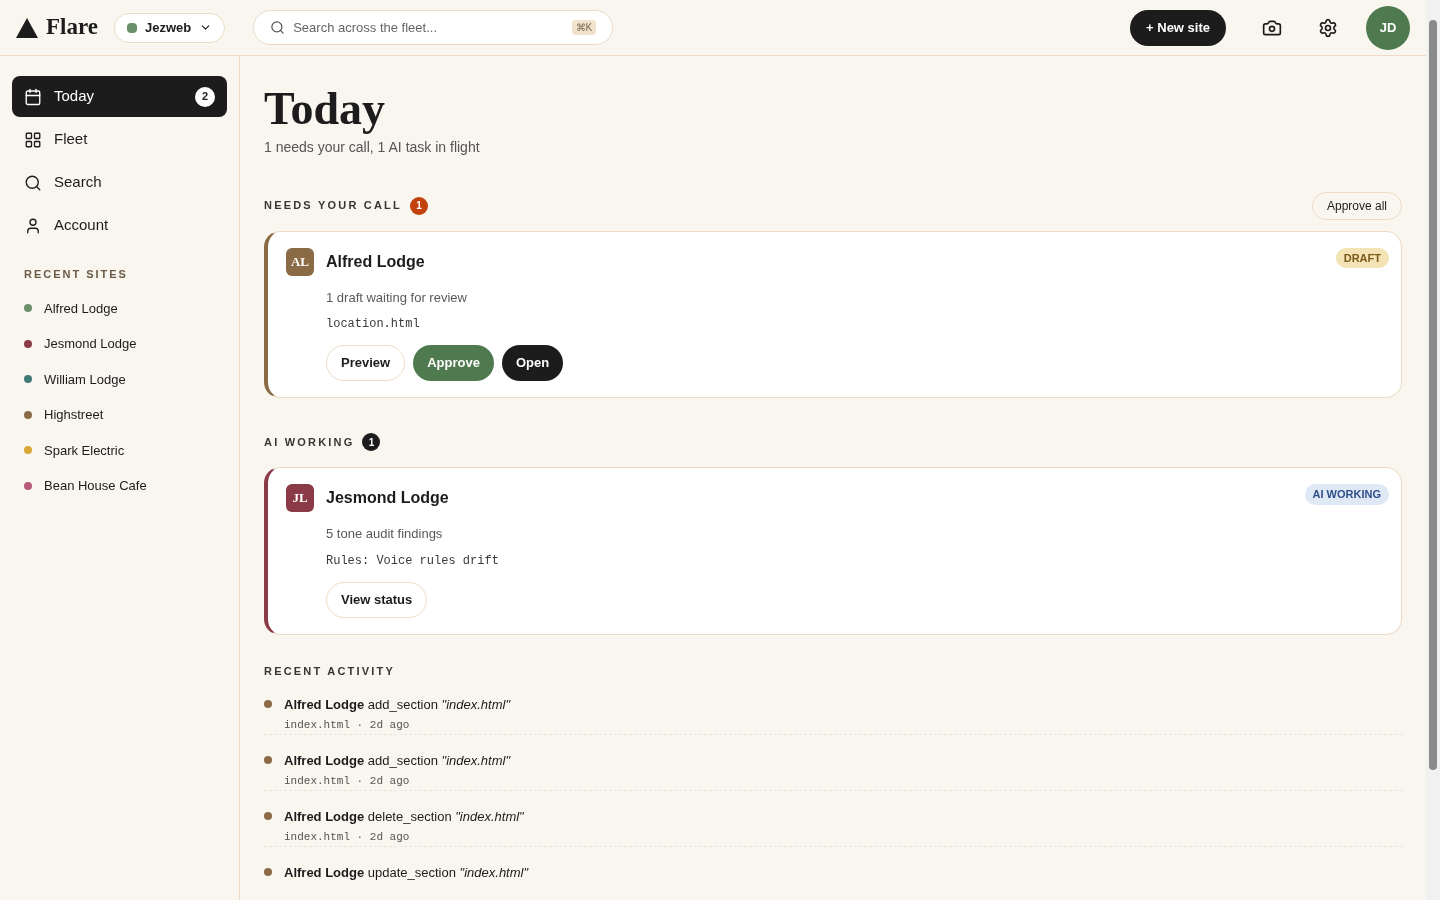 This screenshot has height=900, width=1440. I want to click on recent-site-link: Highstreet, so click(119, 415).